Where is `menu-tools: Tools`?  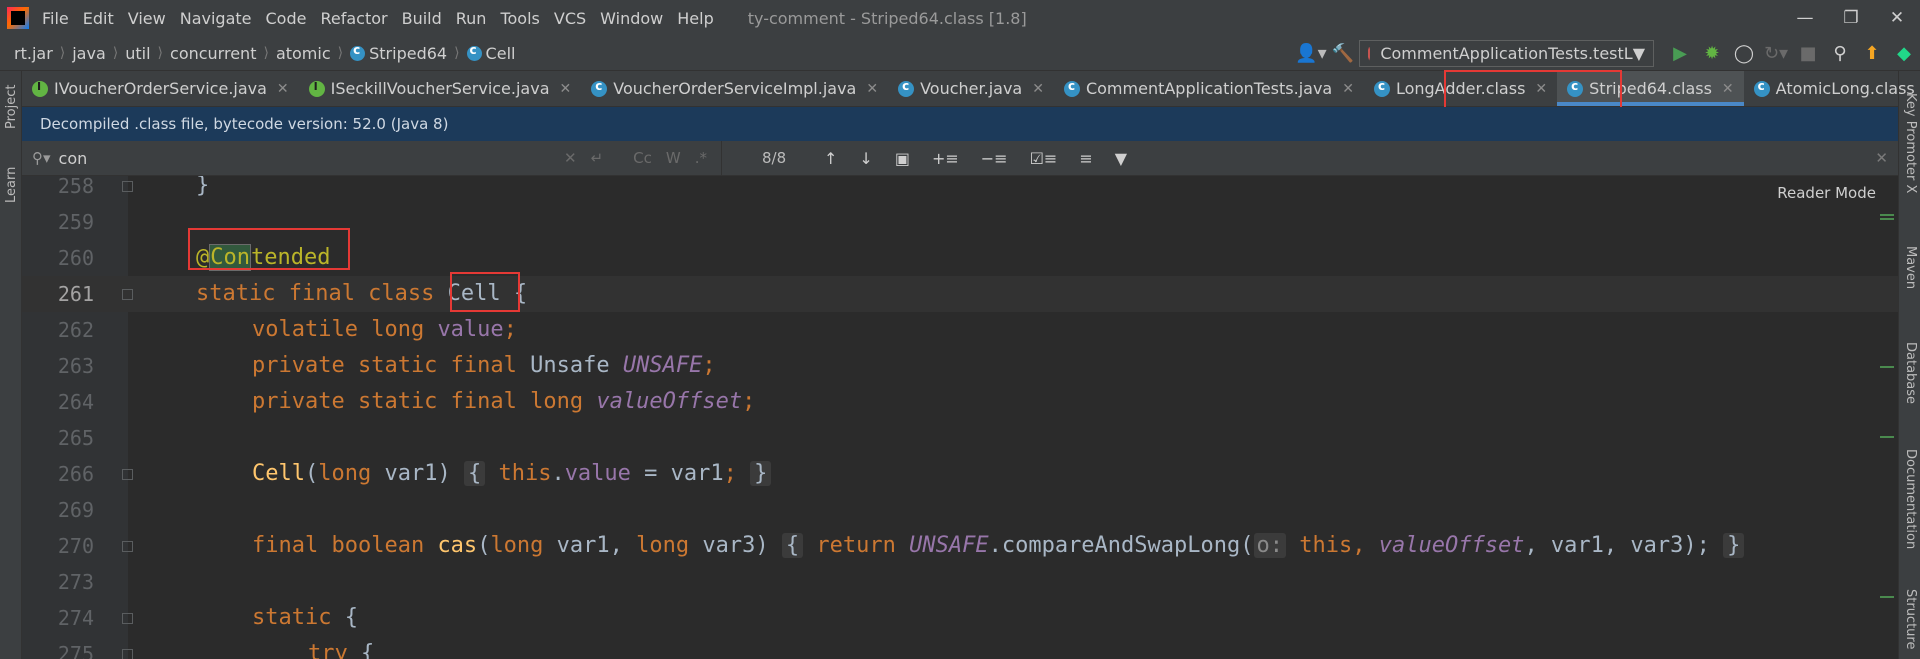
menu-tools: Tools is located at coordinates (519, 18).